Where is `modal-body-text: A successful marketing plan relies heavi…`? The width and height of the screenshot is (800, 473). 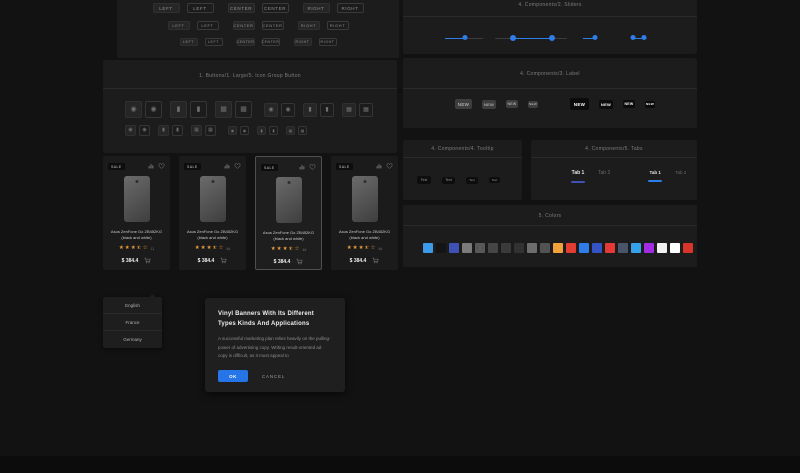 modal-body-text: A successful marketing plan relies heavi… is located at coordinates (274, 347).